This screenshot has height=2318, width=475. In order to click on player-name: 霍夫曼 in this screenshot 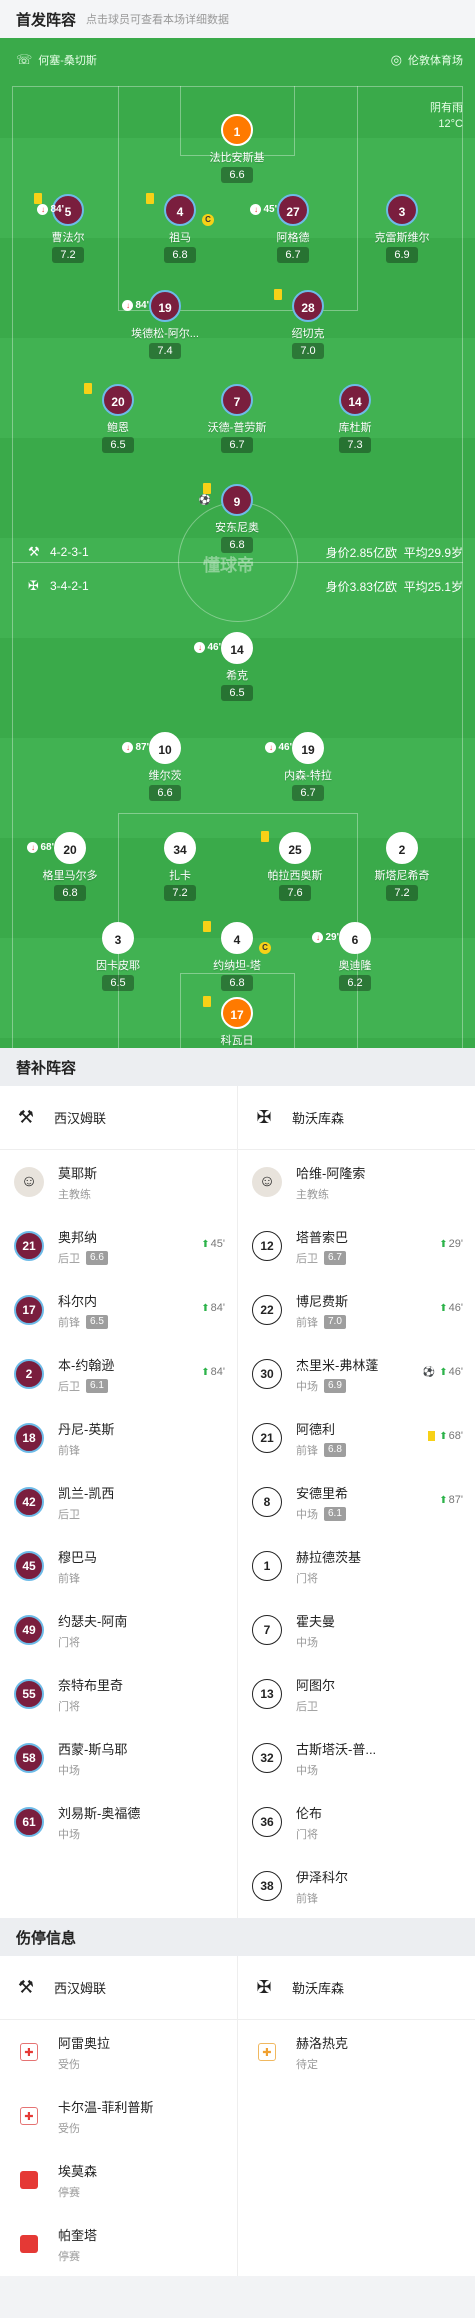, I will do `click(316, 1621)`.